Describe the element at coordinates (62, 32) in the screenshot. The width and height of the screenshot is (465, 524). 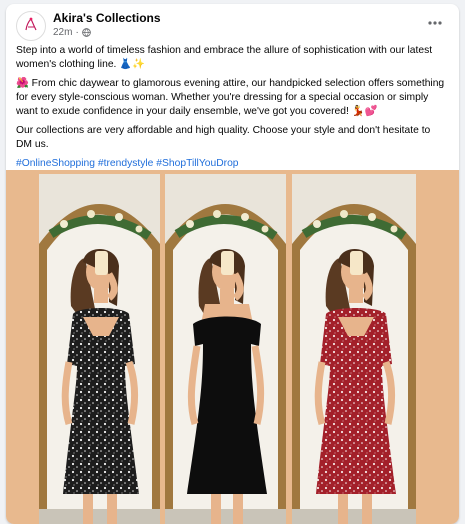
I see `post-time: 22m` at that location.